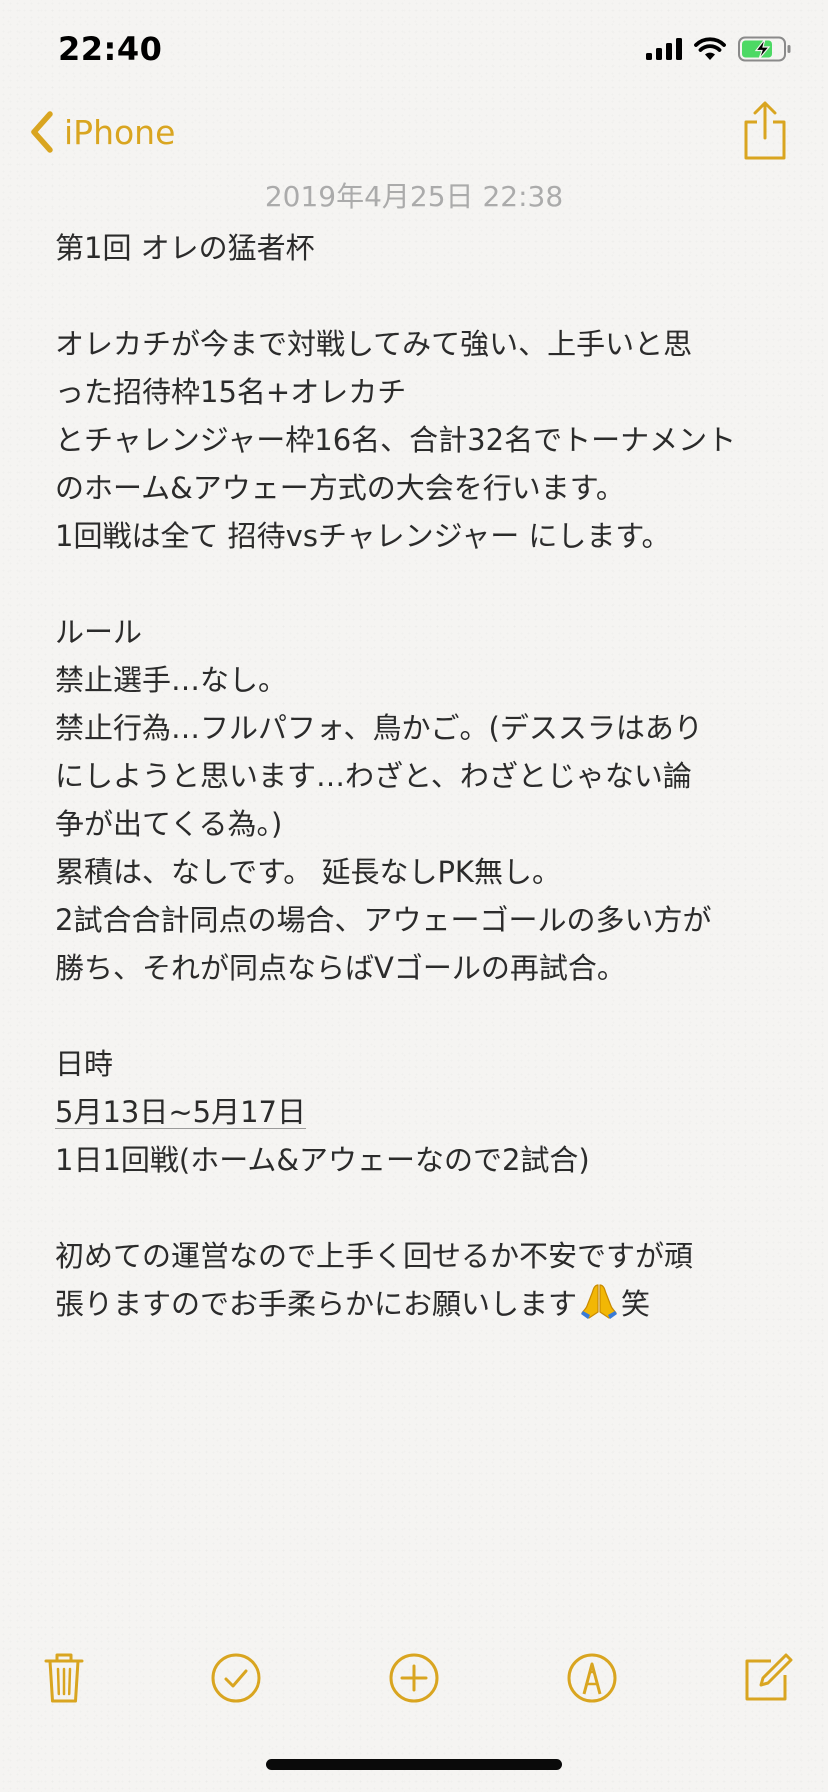  What do you see at coordinates (169, 824) in the screenshot?
I see `note-line: 争が出てくる為。)` at bounding box center [169, 824].